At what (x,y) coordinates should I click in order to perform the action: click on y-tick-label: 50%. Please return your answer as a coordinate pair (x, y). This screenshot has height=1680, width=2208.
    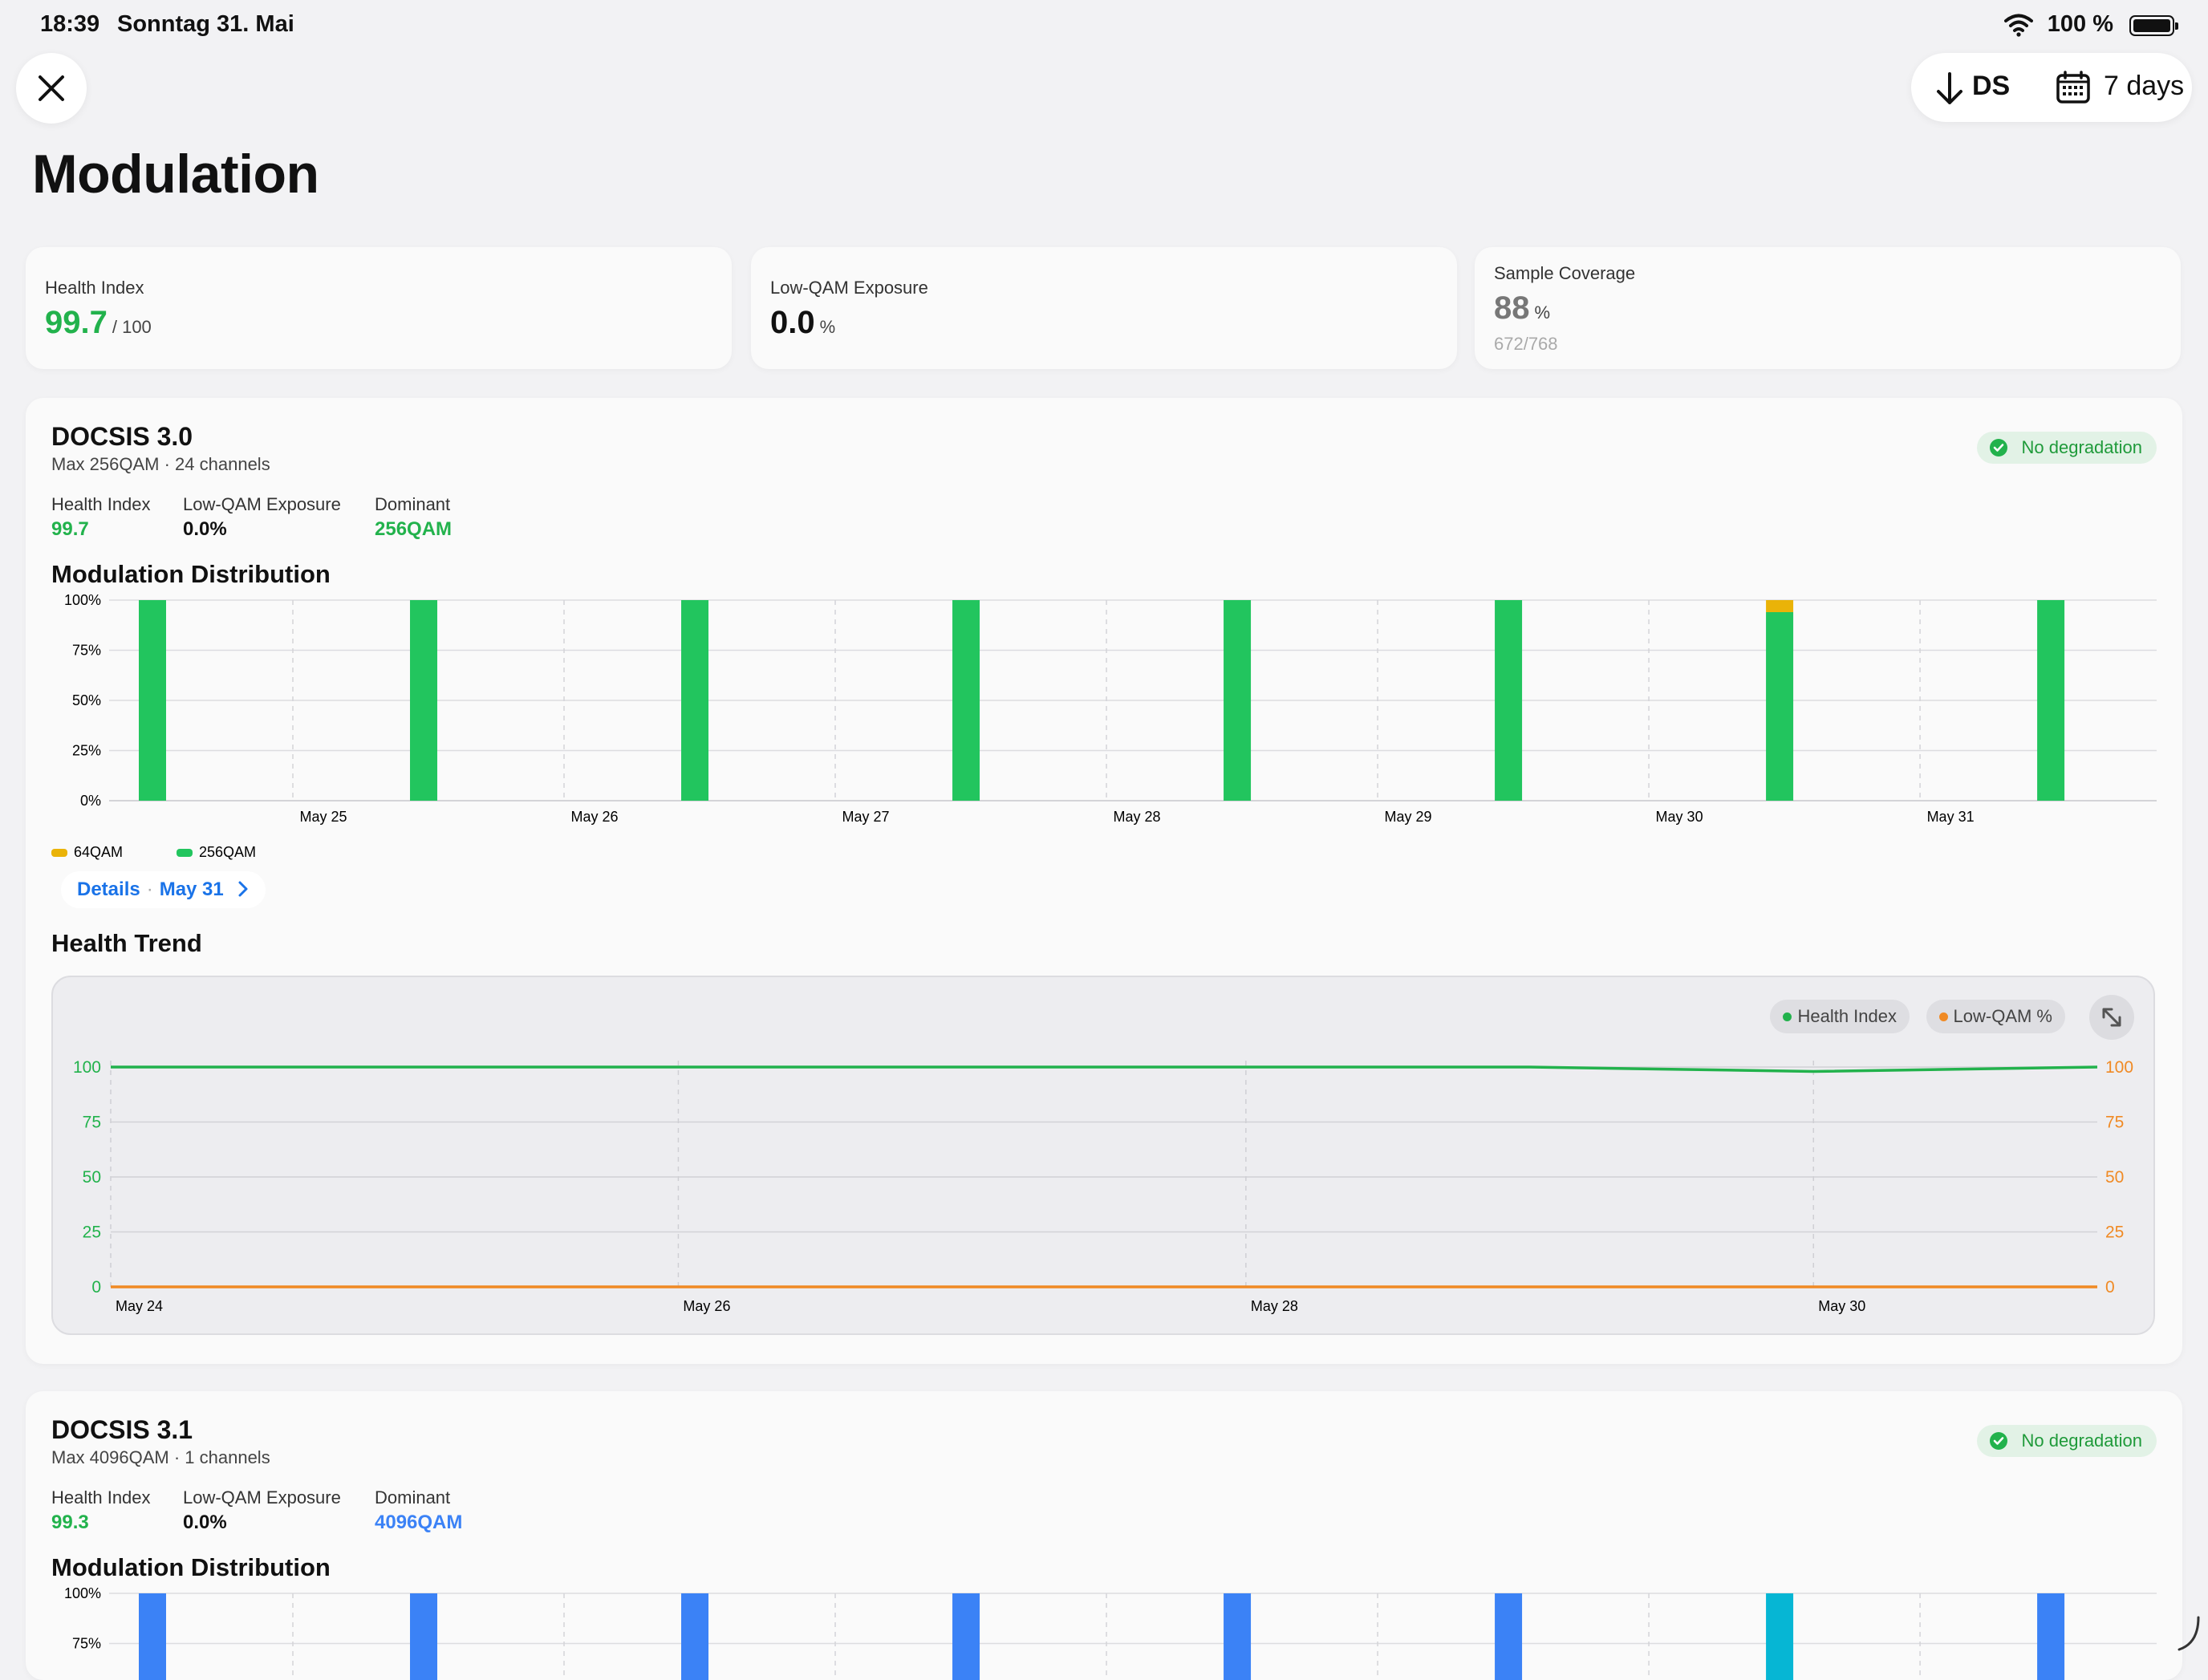
    Looking at the image, I should click on (86, 700).